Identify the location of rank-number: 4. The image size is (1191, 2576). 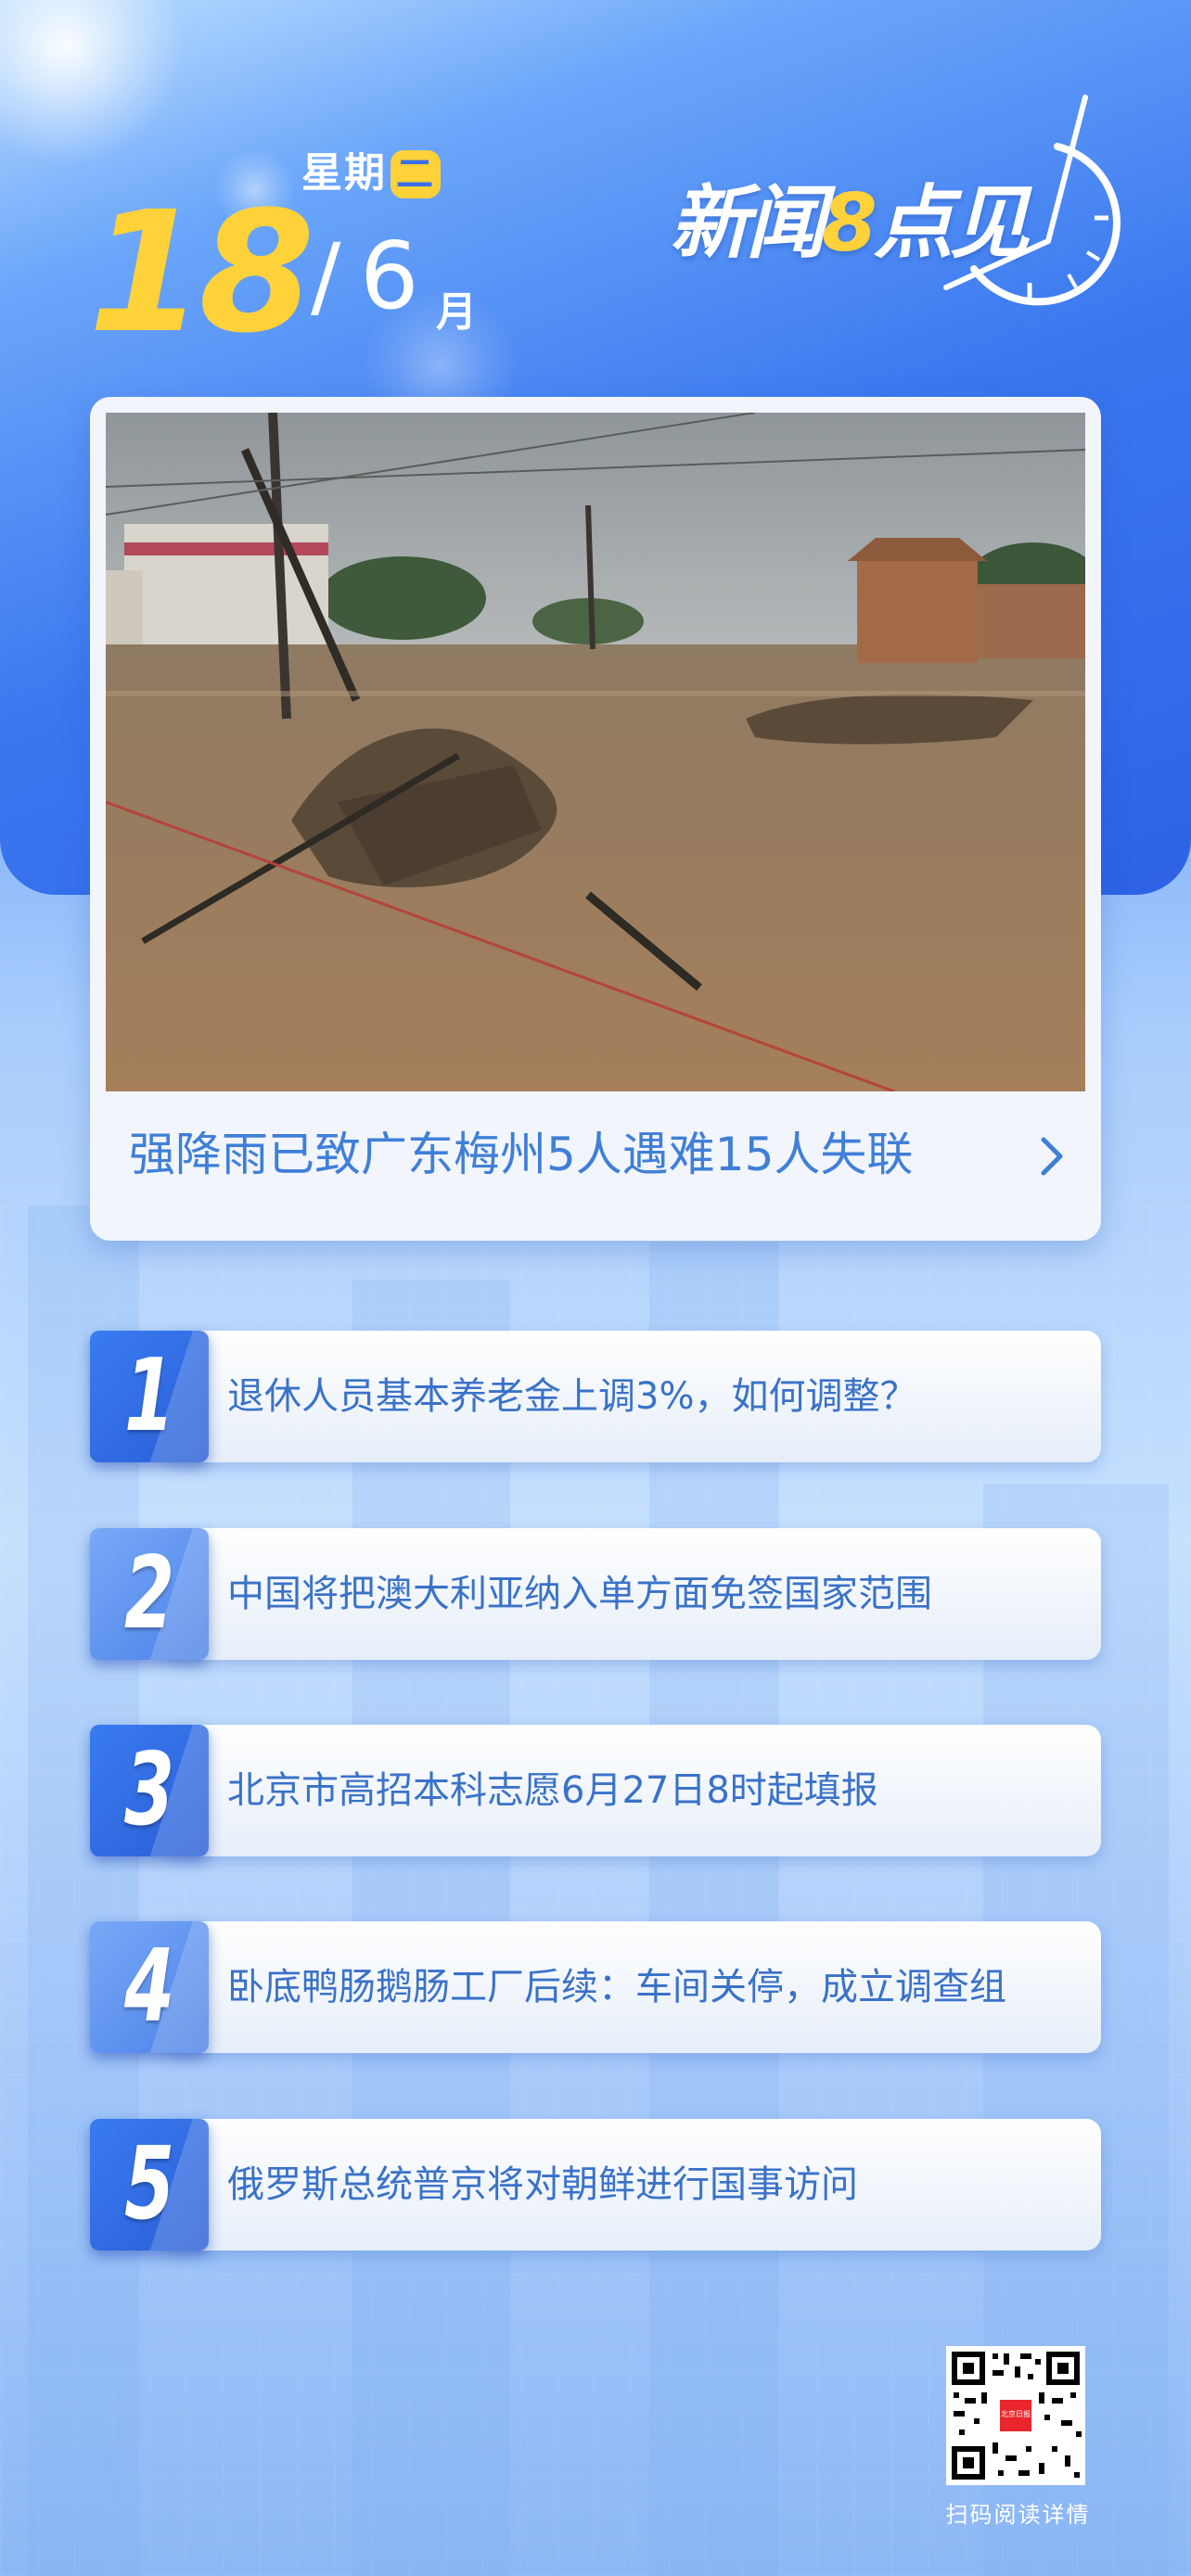
(149, 1987).